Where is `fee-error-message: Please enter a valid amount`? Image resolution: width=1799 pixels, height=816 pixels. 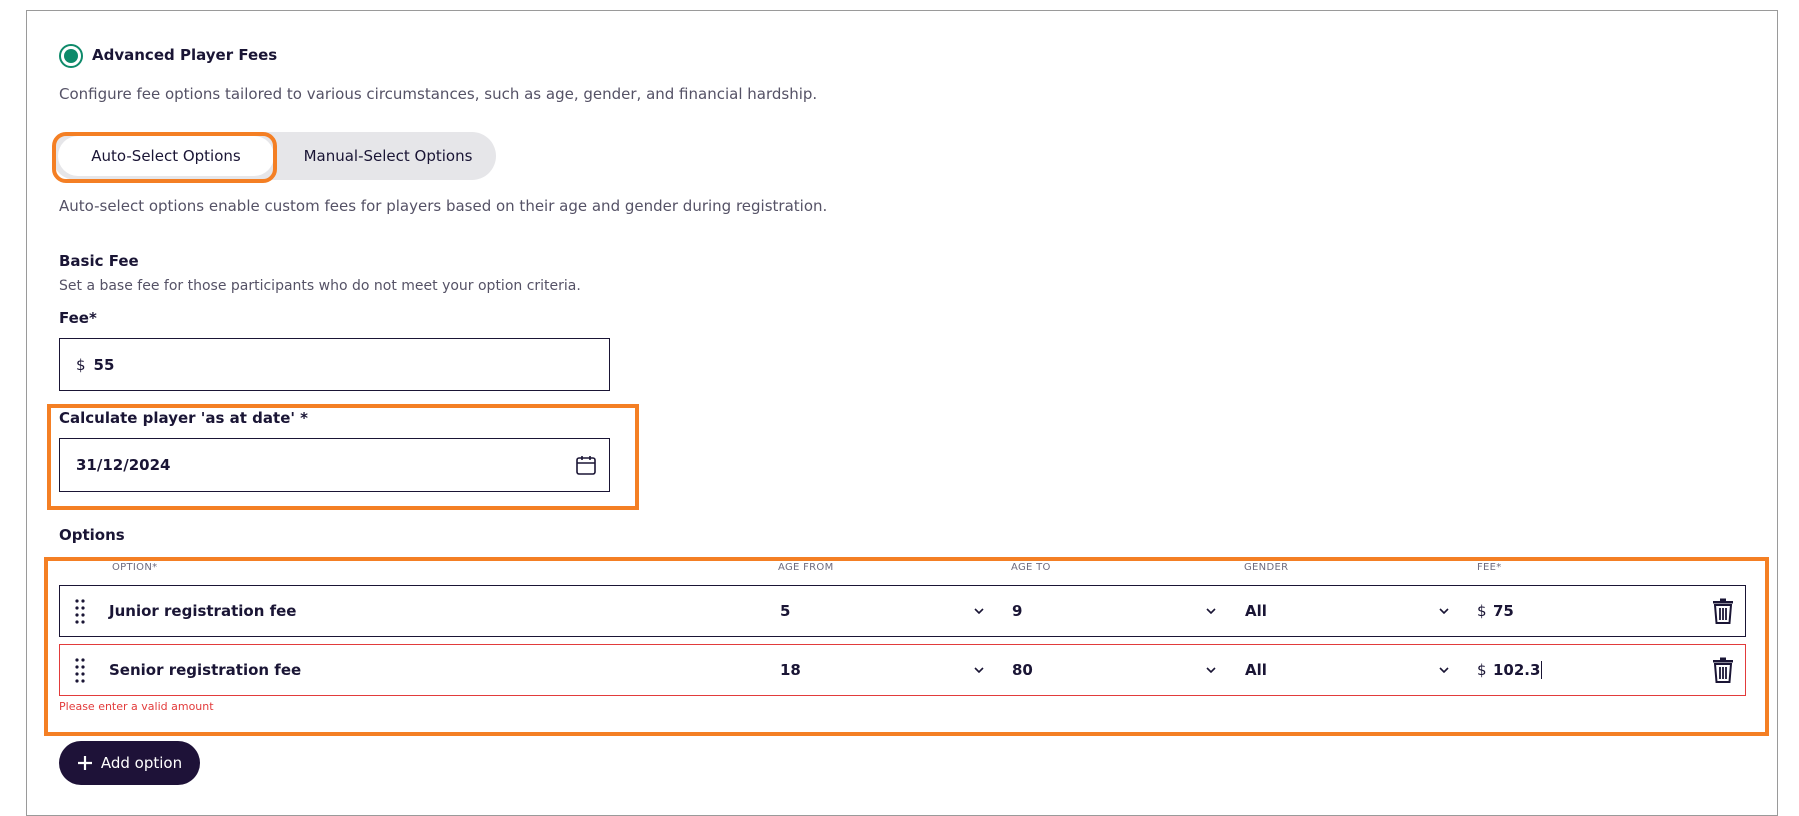
fee-error-message: Please enter a valid amount is located at coordinates (136, 706).